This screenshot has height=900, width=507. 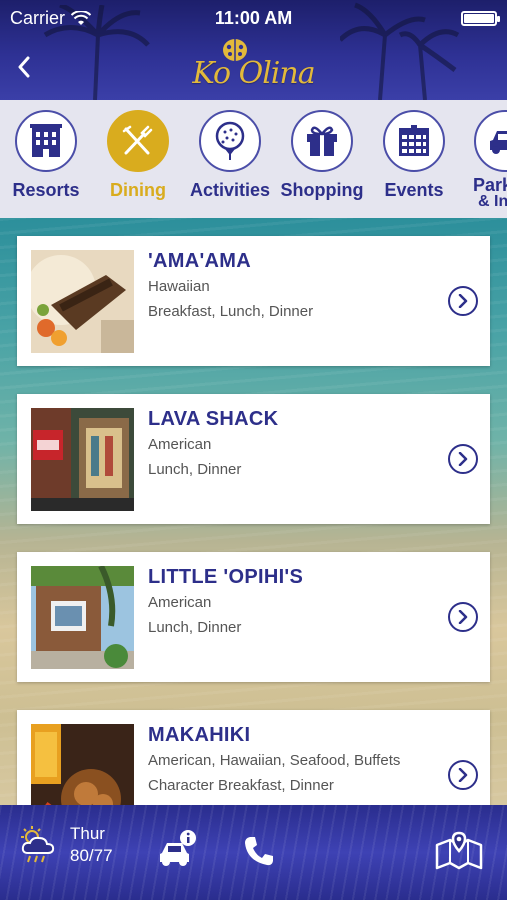 I want to click on clock: 11:00 AM, so click(x=253, y=18).